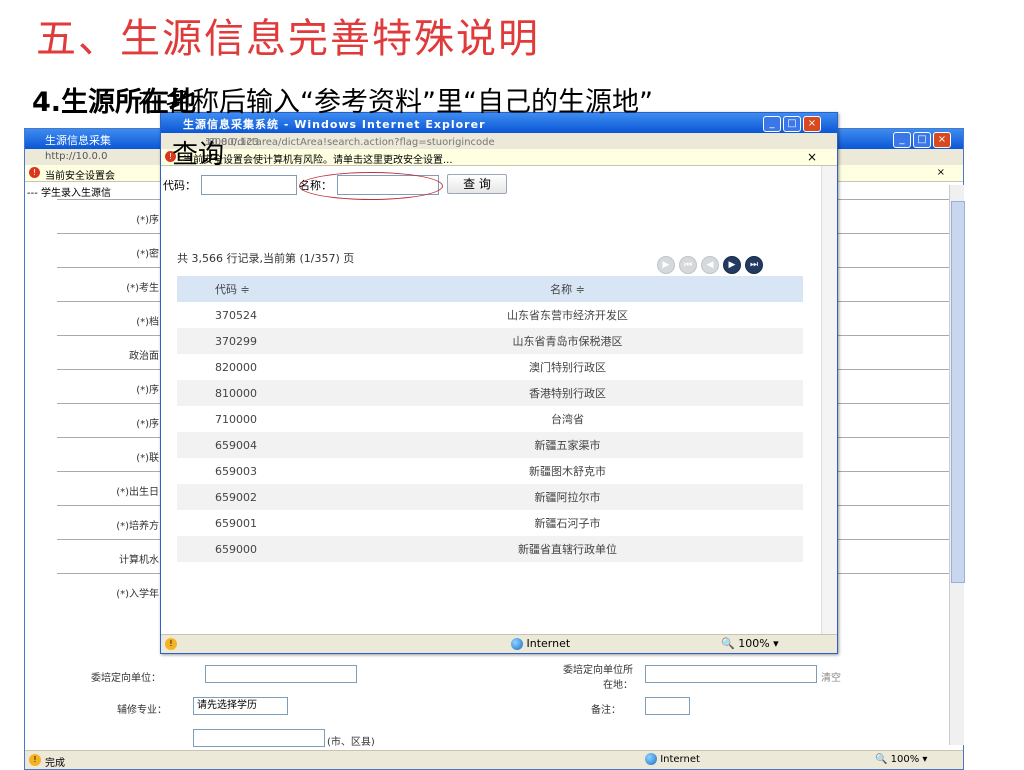 The width and height of the screenshot is (1024, 770). What do you see at coordinates (567, 445) in the screenshot?
I see `name-cell: 新疆五家渠市` at bounding box center [567, 445].